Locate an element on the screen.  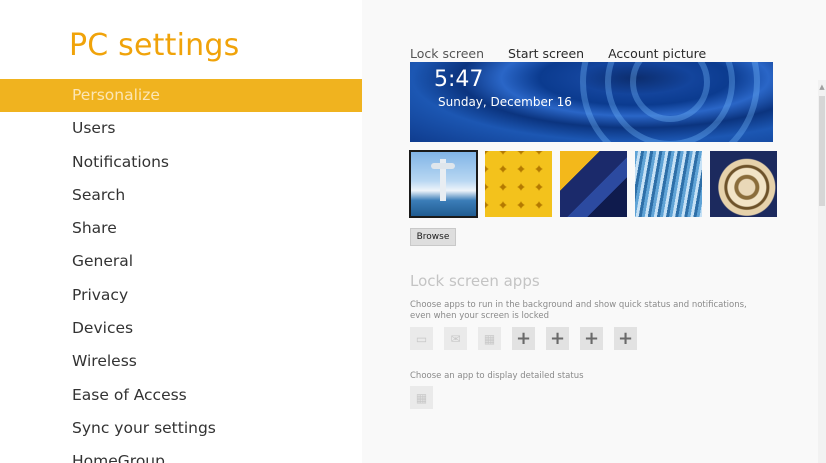
nav-item-notifications: Notifications is located at coordinates (181, 162).